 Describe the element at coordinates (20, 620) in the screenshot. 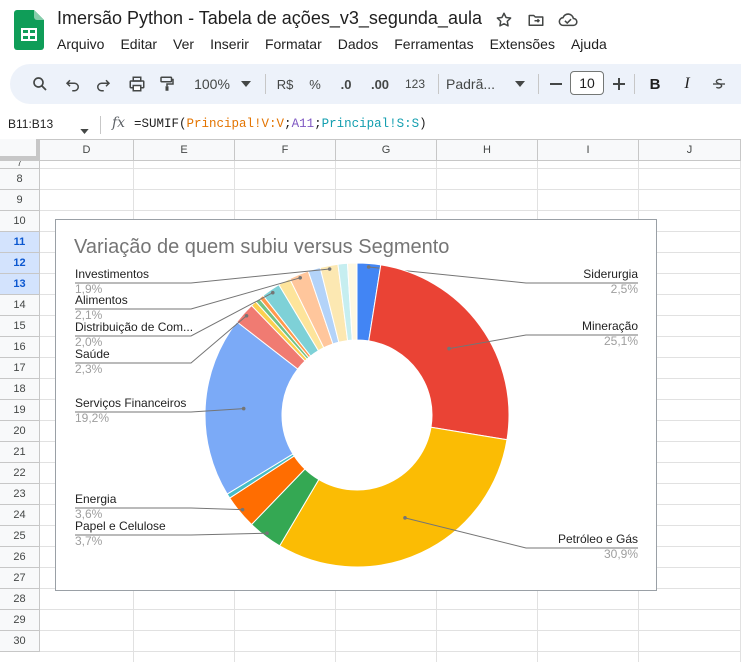

I see `row-header-29: 29` at that location.